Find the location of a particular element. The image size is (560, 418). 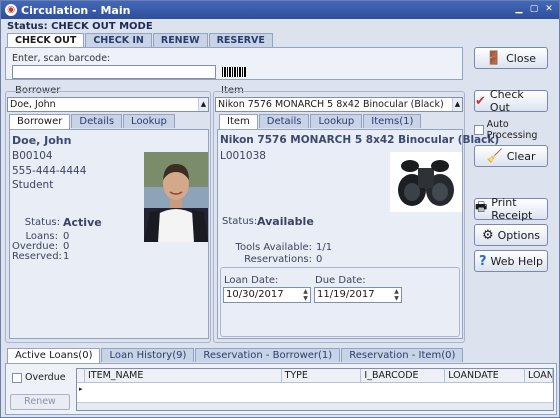

clear-button: 🧹 Clear is located at coordinates (511, 156).